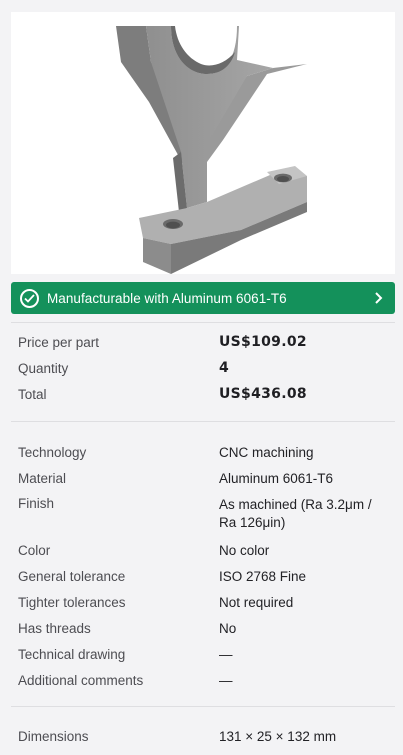 This screenshot has height=755, width=403. I want to click on row-additional-comments: Additional comments —, so click(204, 680).